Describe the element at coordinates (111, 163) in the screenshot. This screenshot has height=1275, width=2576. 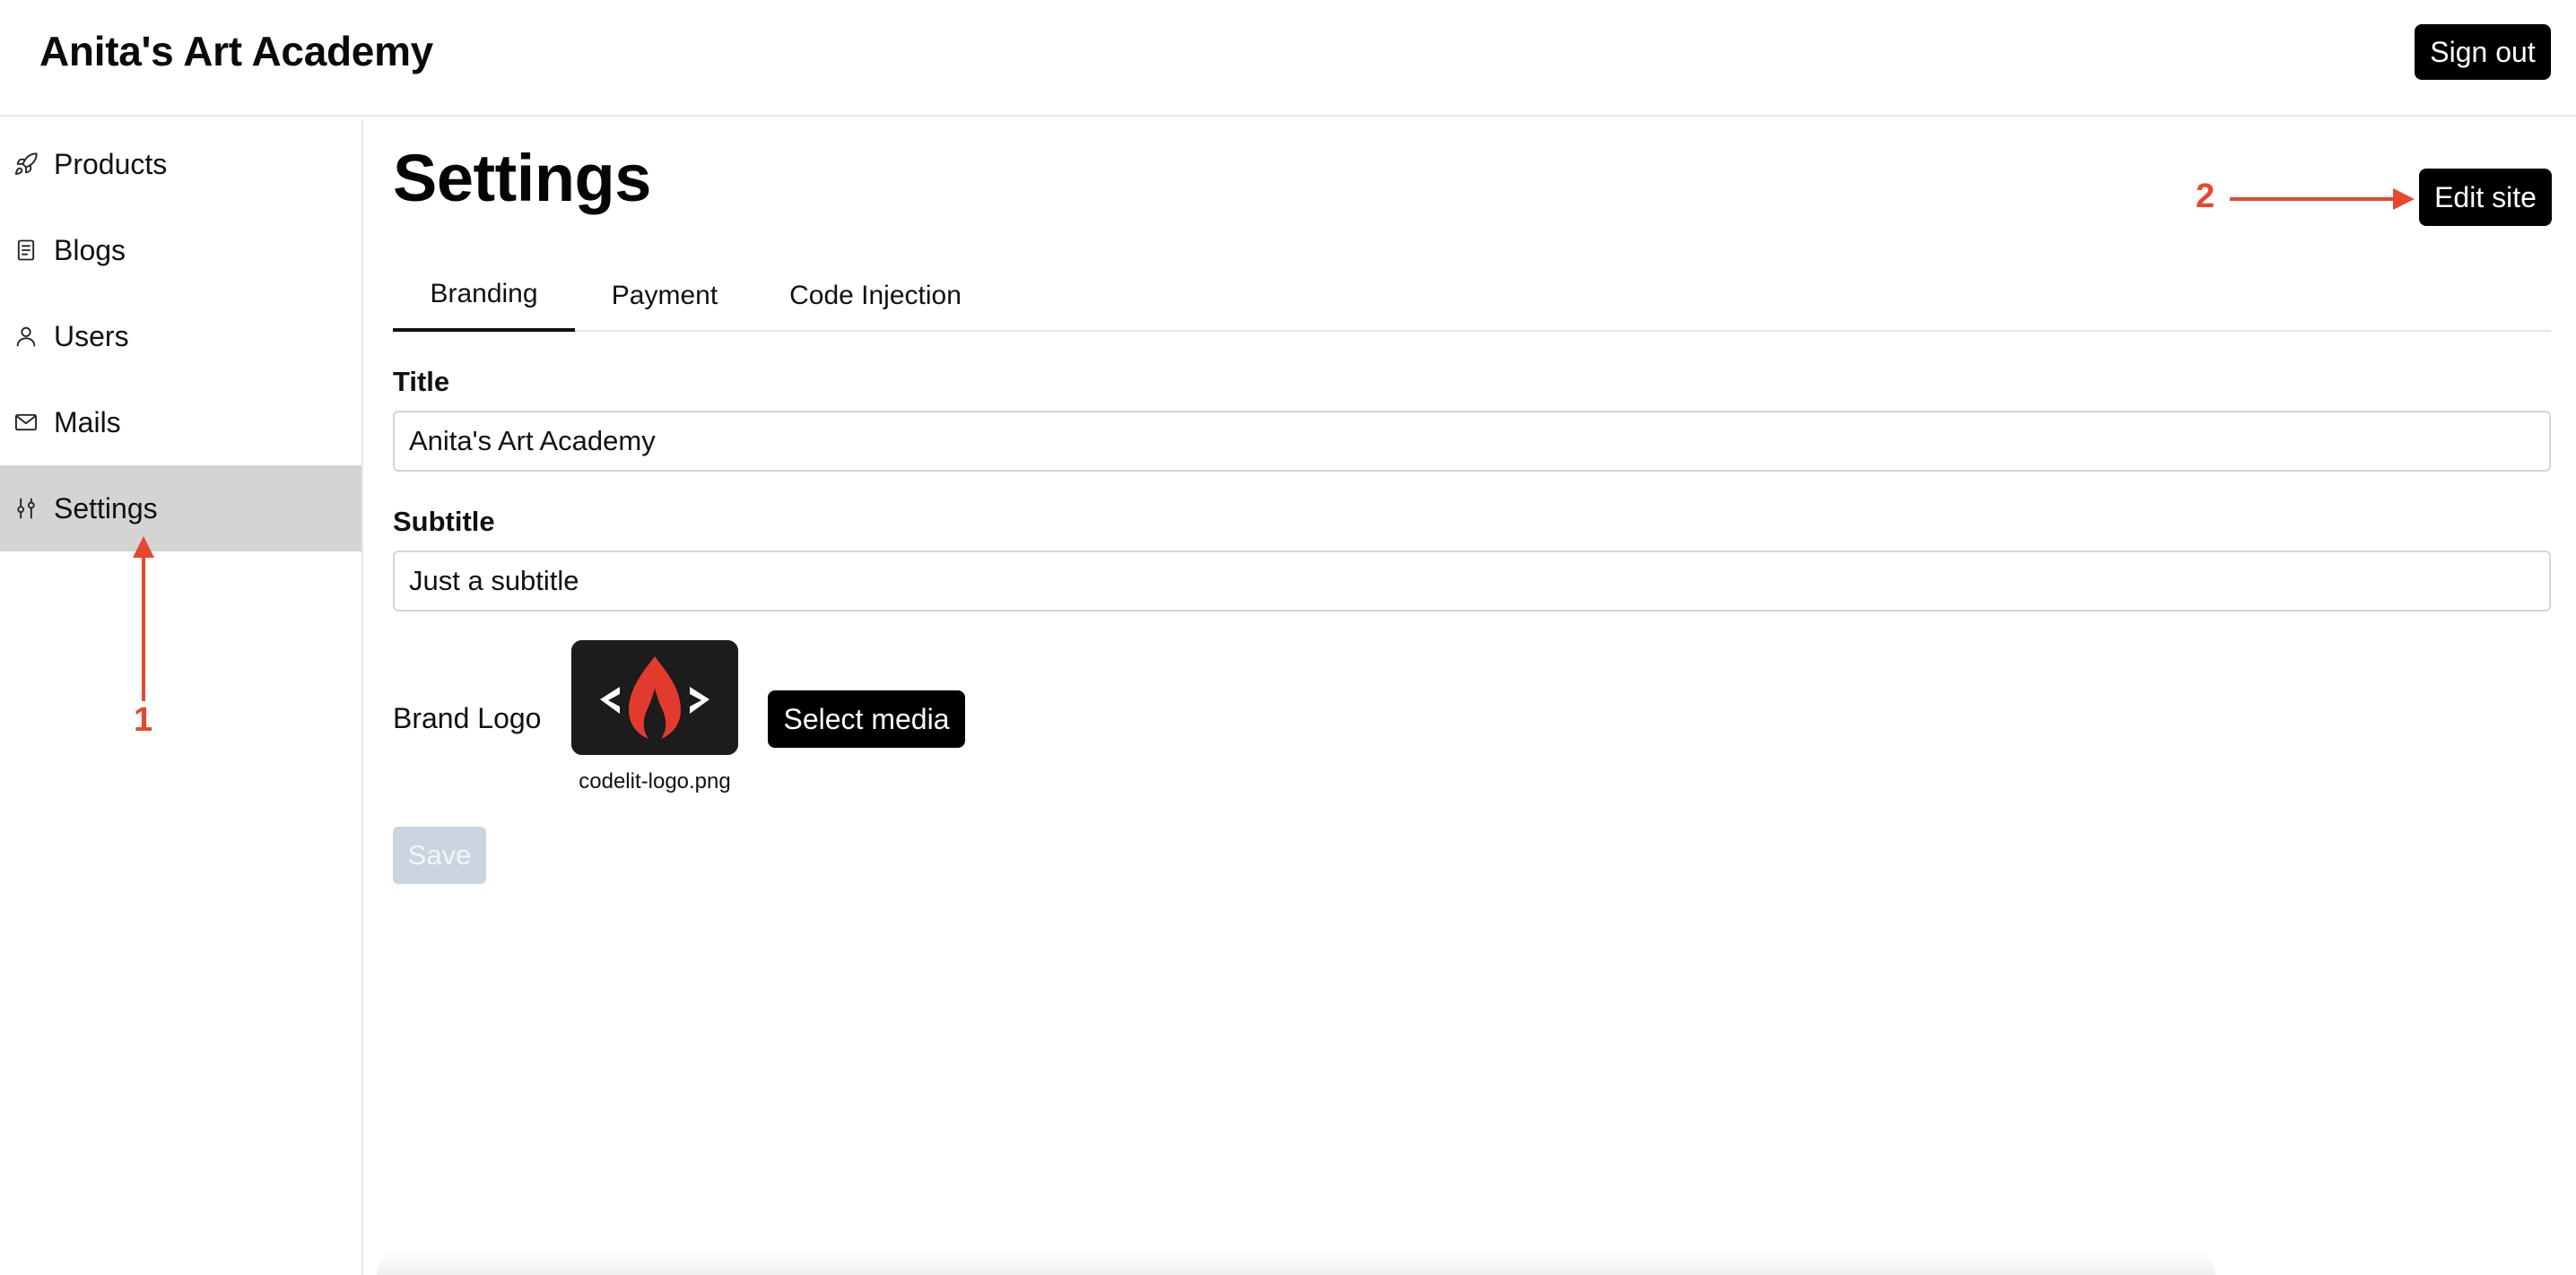
I see `sidebar-item-label: Products` at that location.